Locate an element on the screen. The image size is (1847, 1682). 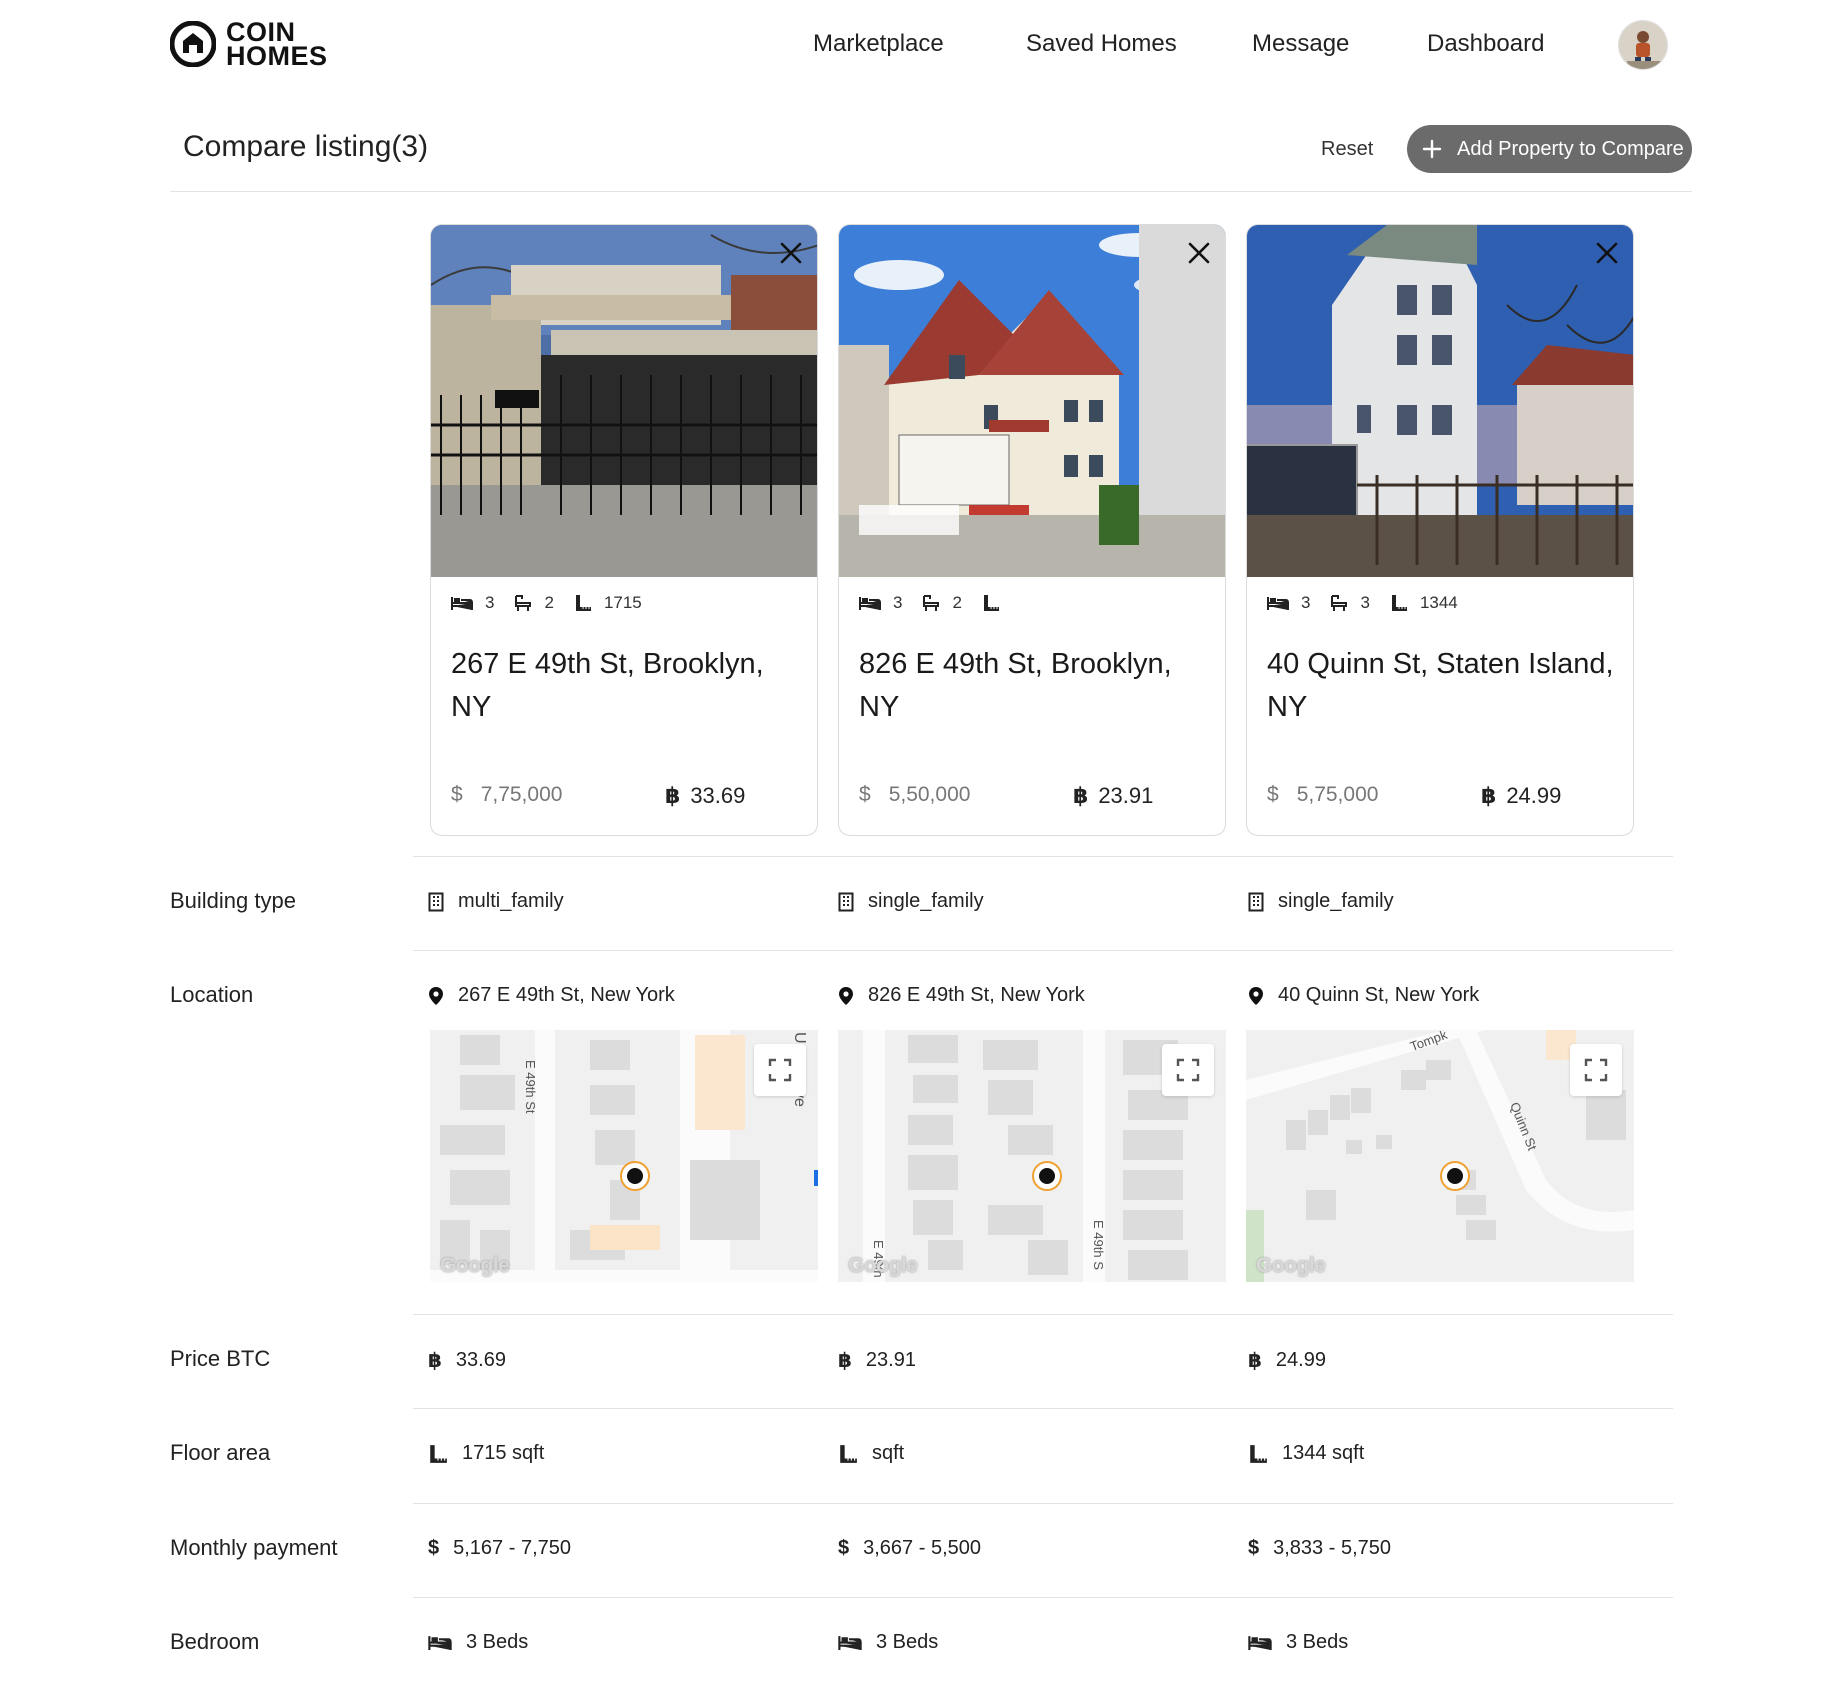
nav-marketplace: Marketplace is located at coordinates (878, 44).